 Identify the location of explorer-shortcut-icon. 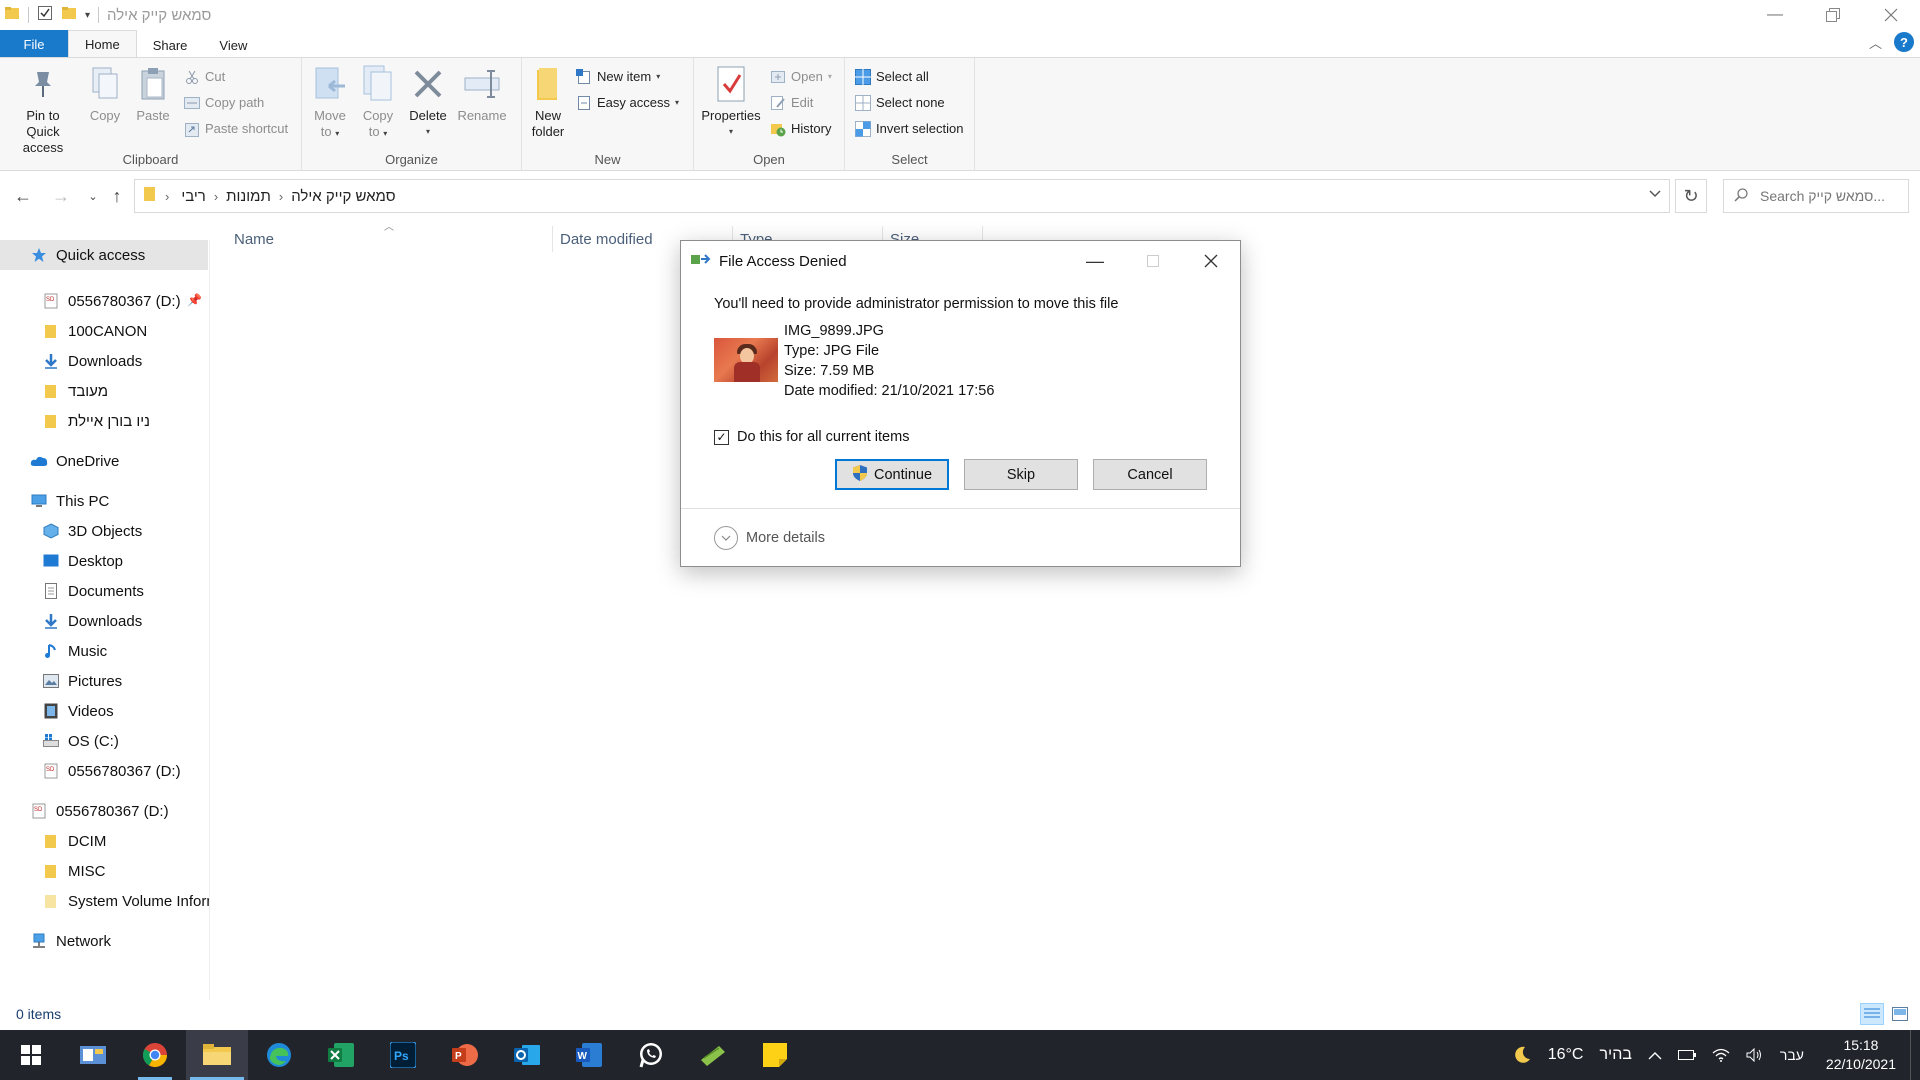
(93, 1055).